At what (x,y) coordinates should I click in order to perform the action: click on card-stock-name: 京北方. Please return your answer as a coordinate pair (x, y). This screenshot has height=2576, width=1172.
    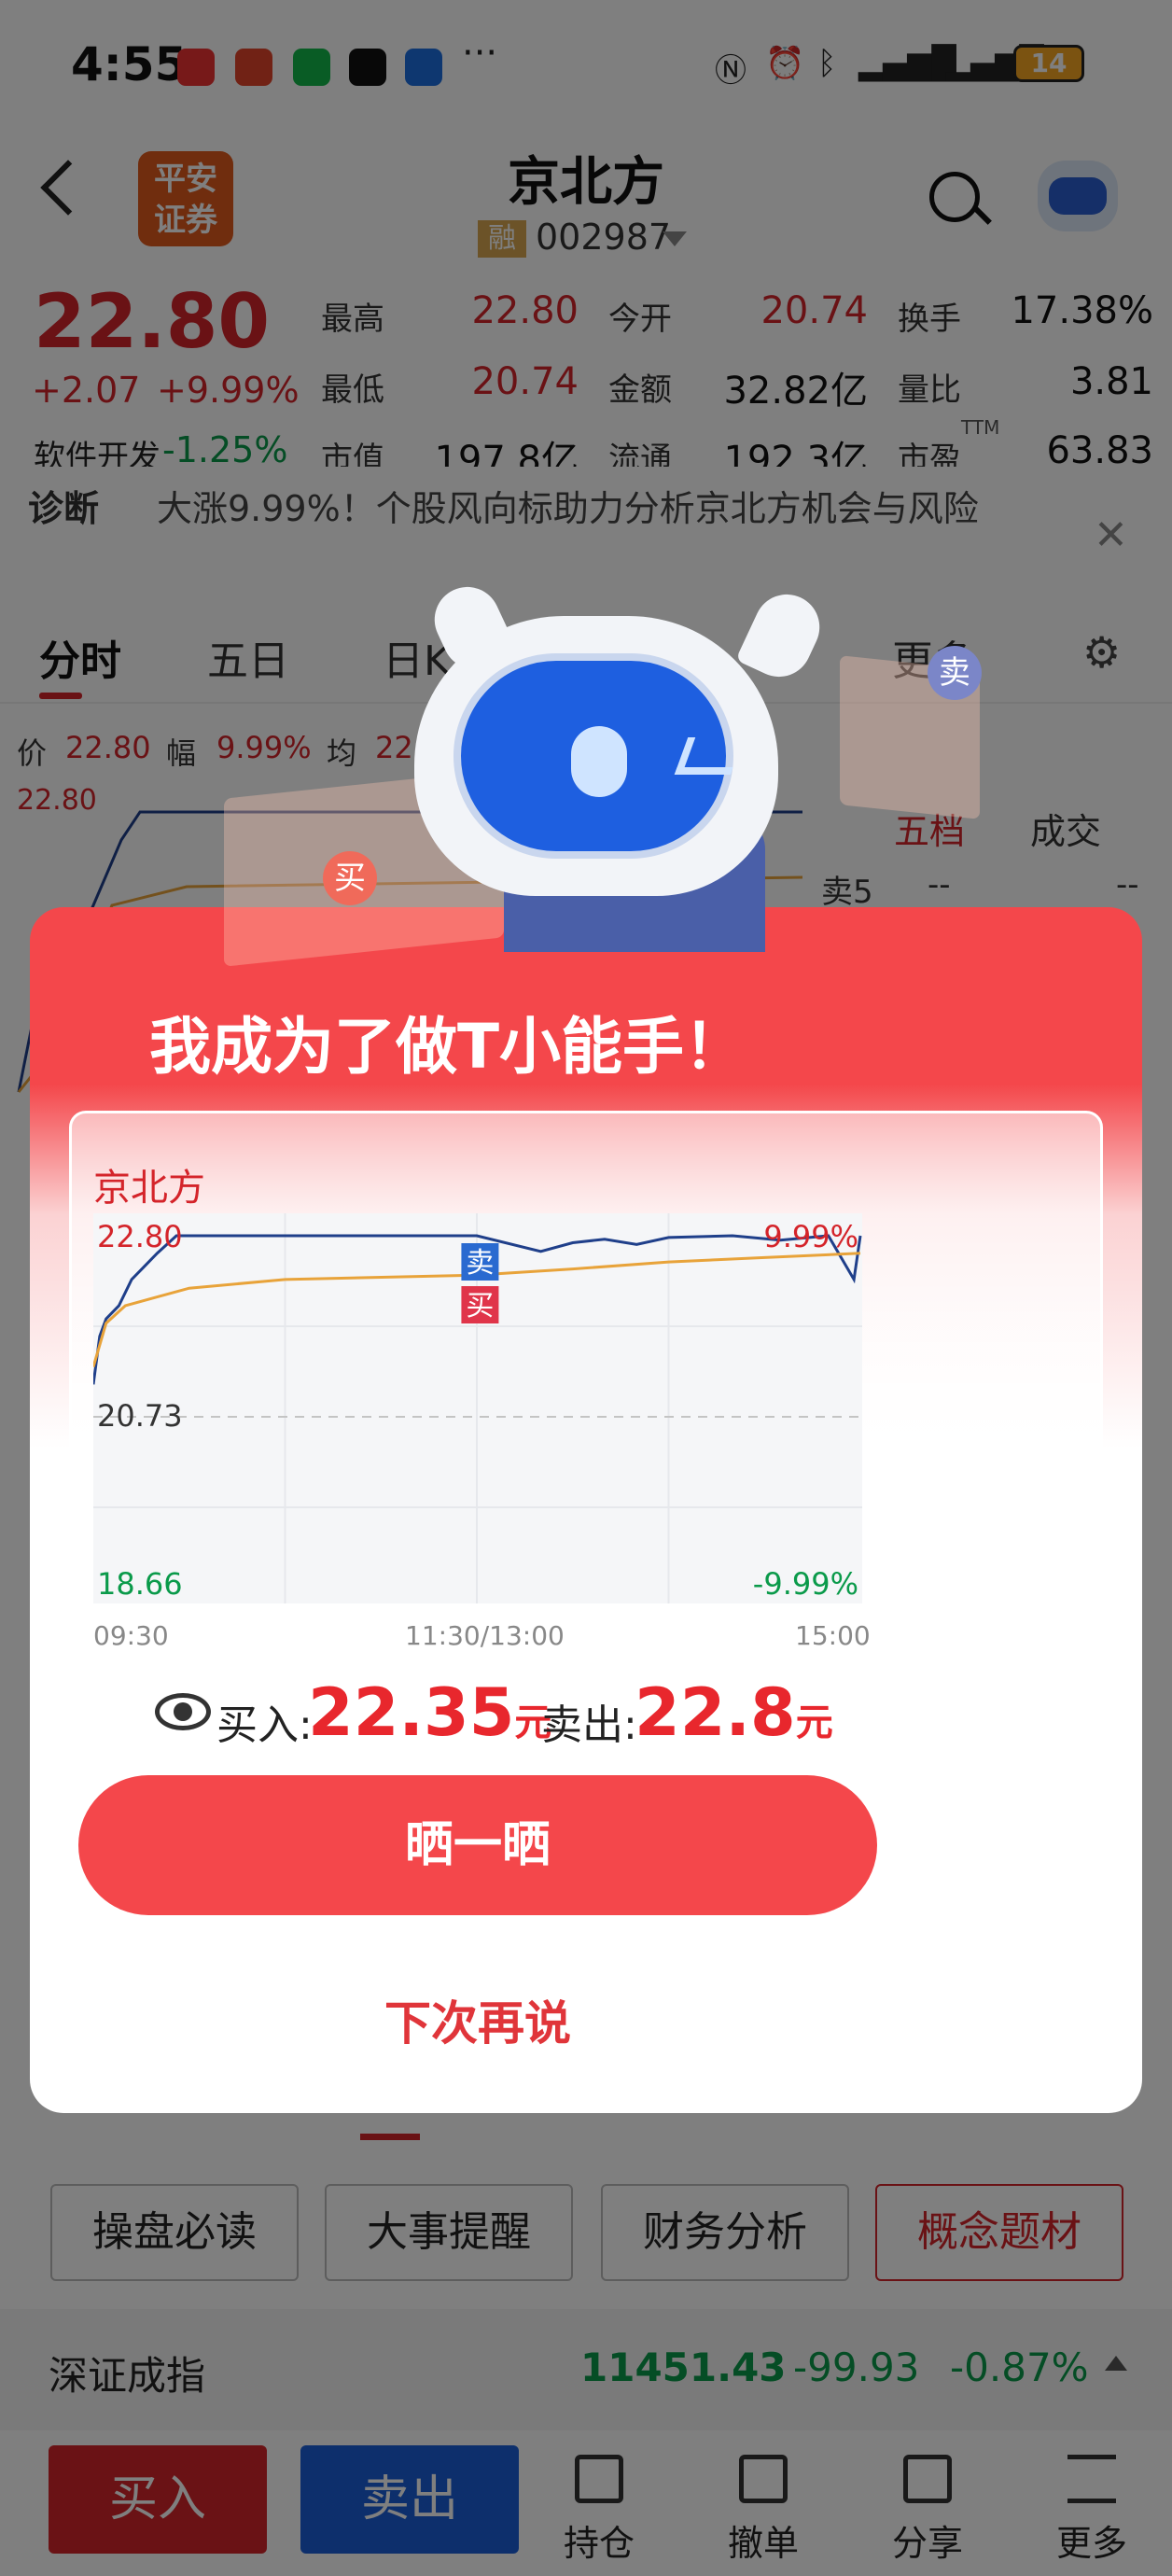
    Looking at the image, I should click on (149, 1188).